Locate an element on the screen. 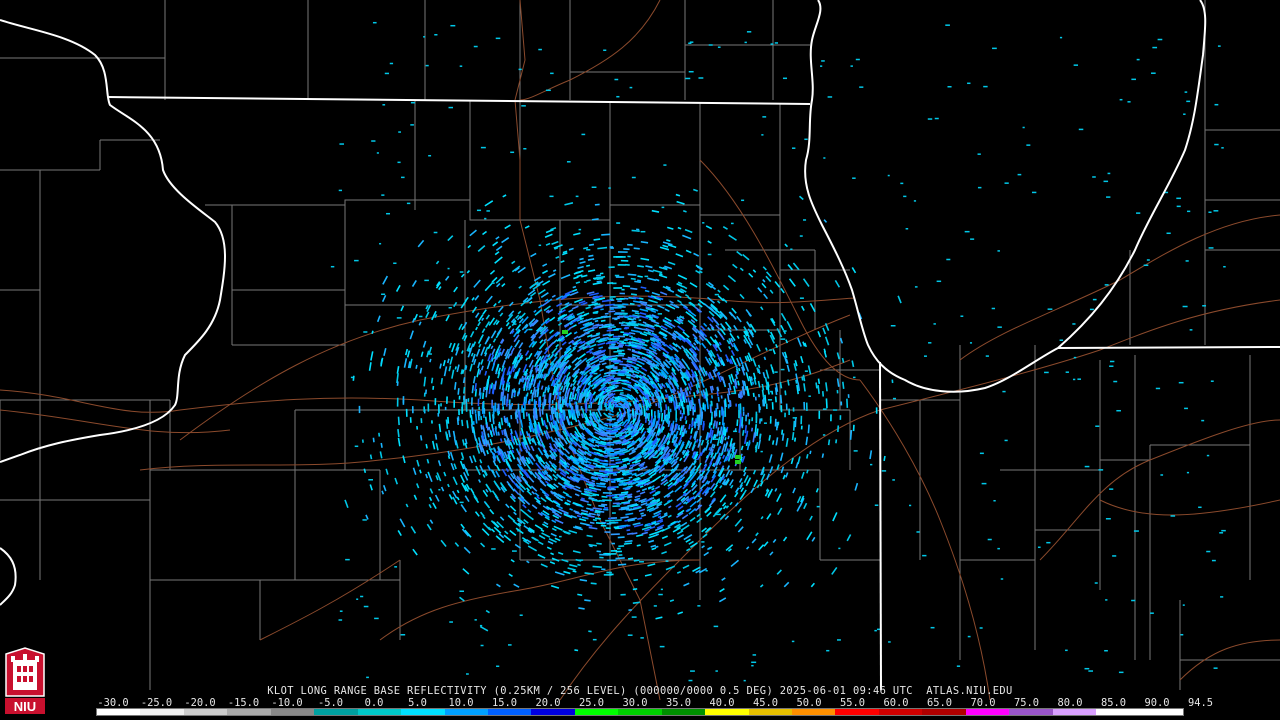 Image resolution: width=1280 pixels, height=720 pixels. niu-logo: NIU is located at coordinates (25, 681).